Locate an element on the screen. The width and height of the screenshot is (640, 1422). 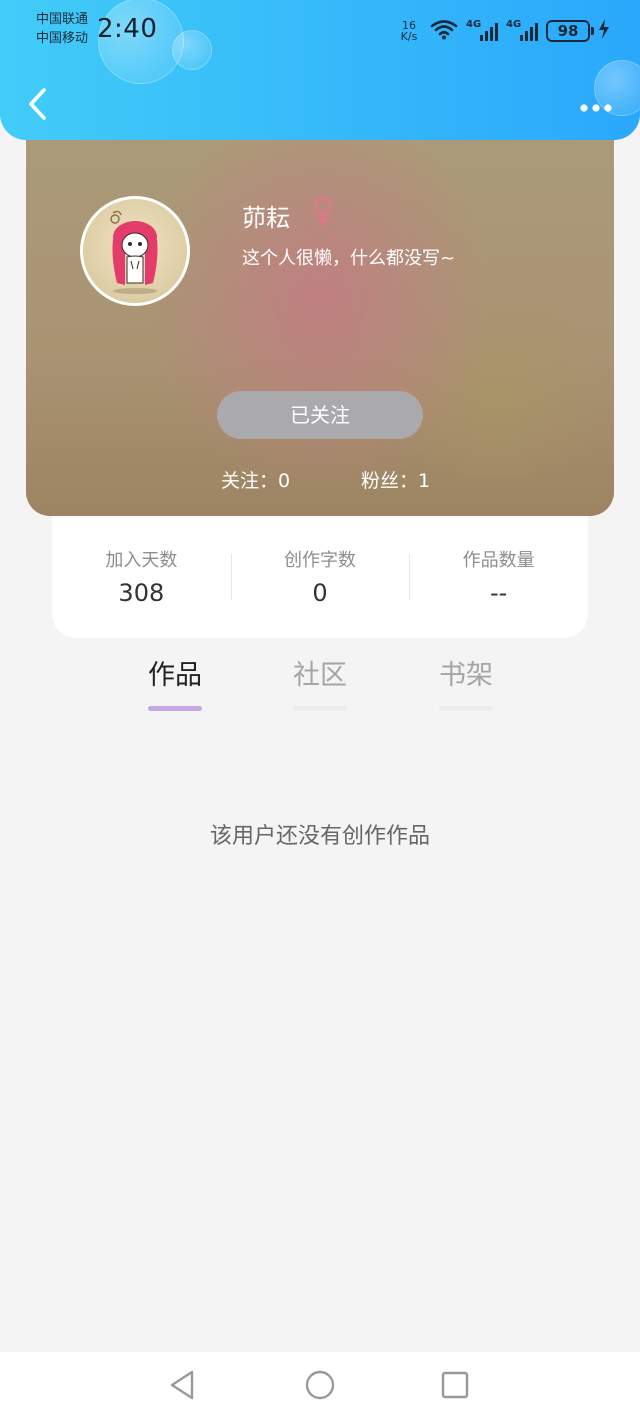
battery-level: 98 is located at coordinates (568, 31).